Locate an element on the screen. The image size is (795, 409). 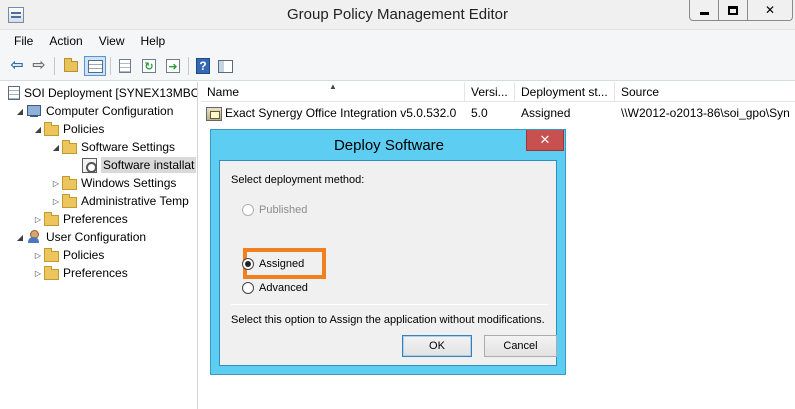
dialog-title: Deploy Software is located at coordinates (389, 145).